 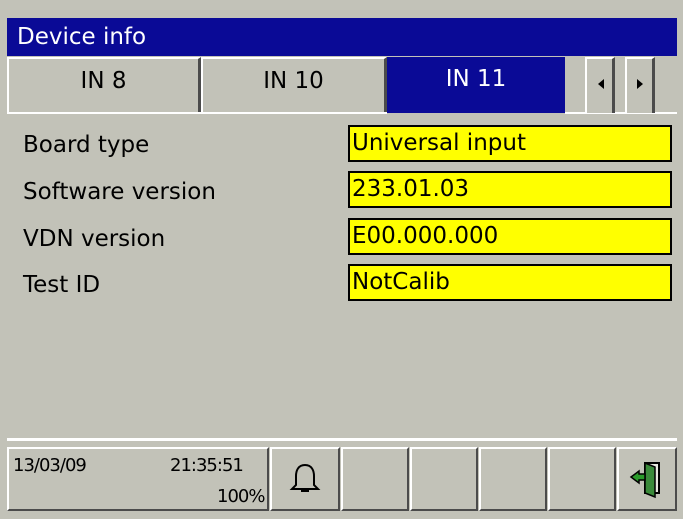 I want to click on exit-button, so click(x=647, y=479).